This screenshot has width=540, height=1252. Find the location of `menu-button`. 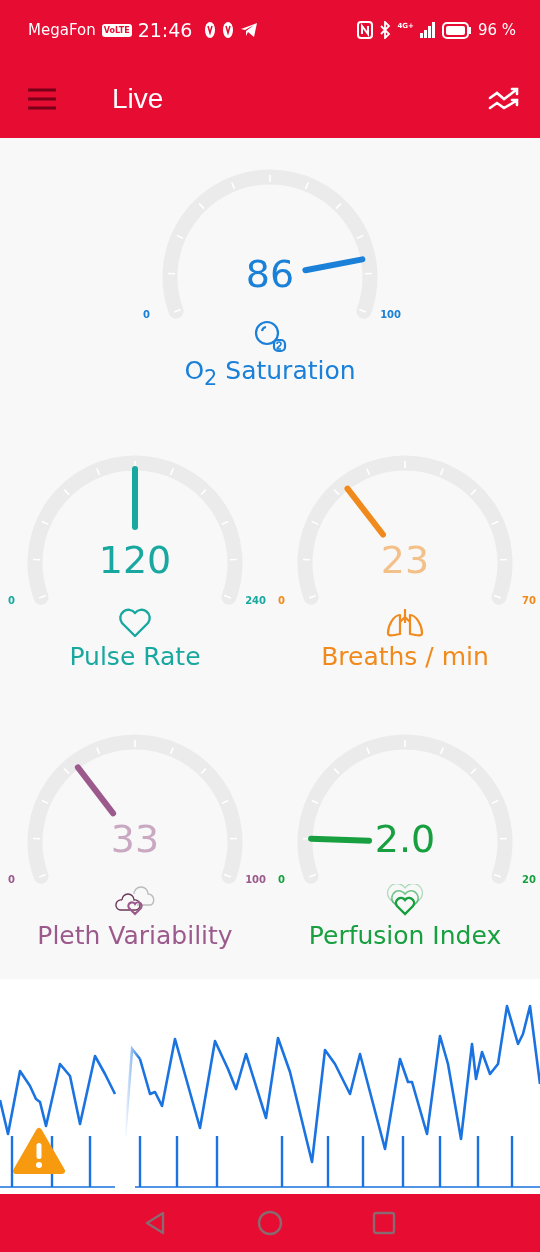

menu-button is located at coordinates (42, 99).